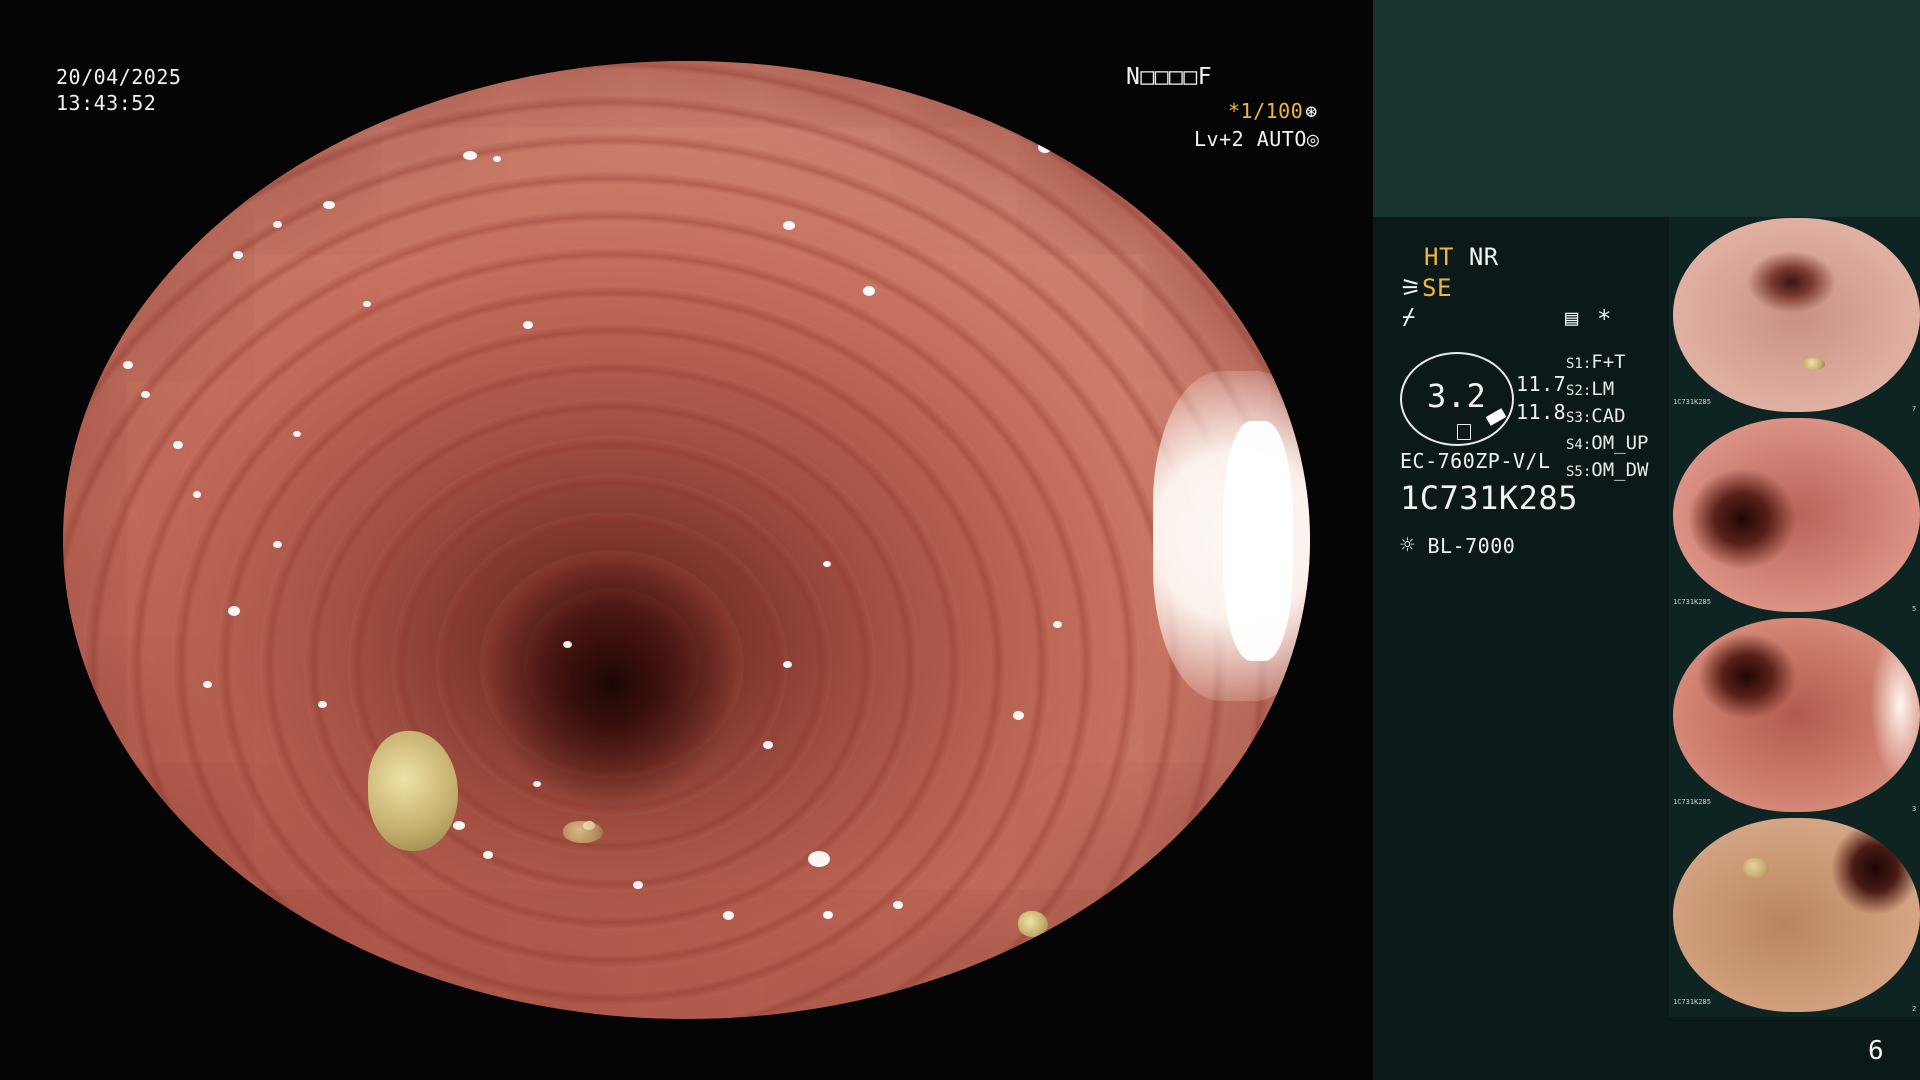 Image resolution: width=1920 pixels, height=1080 pixels. I want to click on s-mode-item: S2:LM, so click(1590, 389).